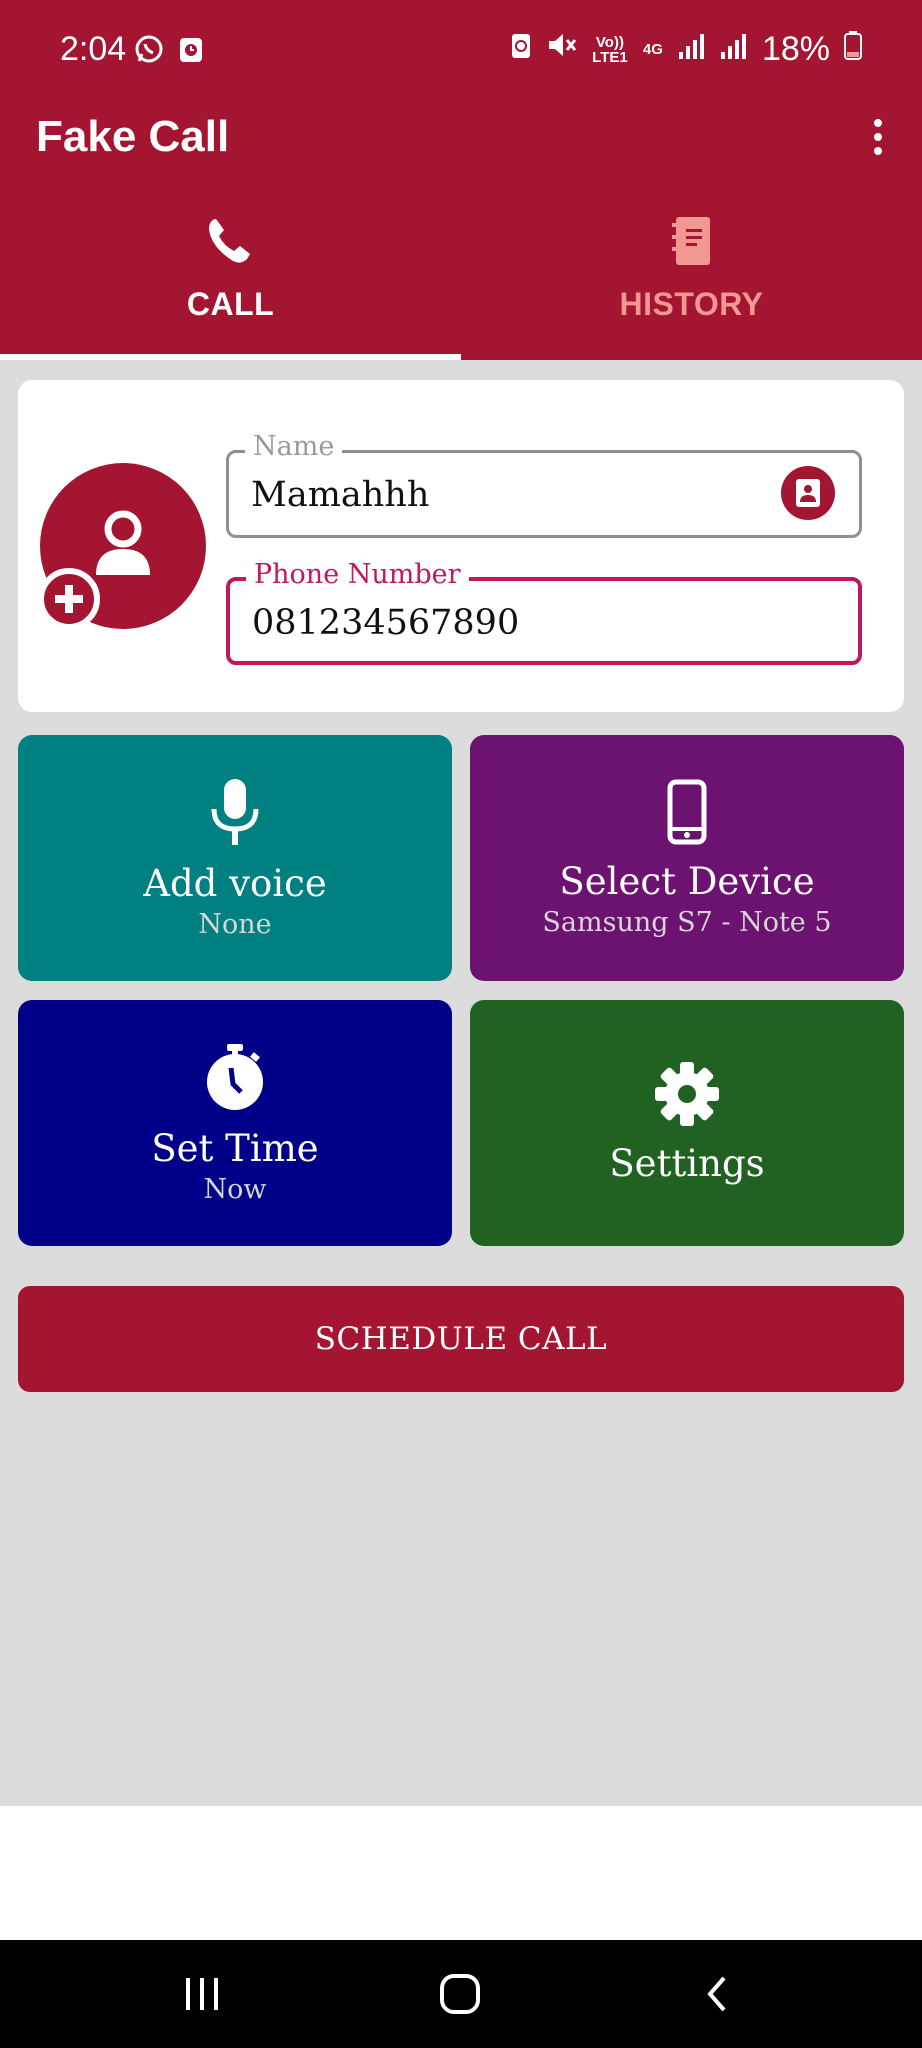 The width and height of the screenshot is (922, 2048). Describe the element at coordinates (544, 612) in the screenshot. I see `phone-number-field: Phone Number 081234567890` at that location.